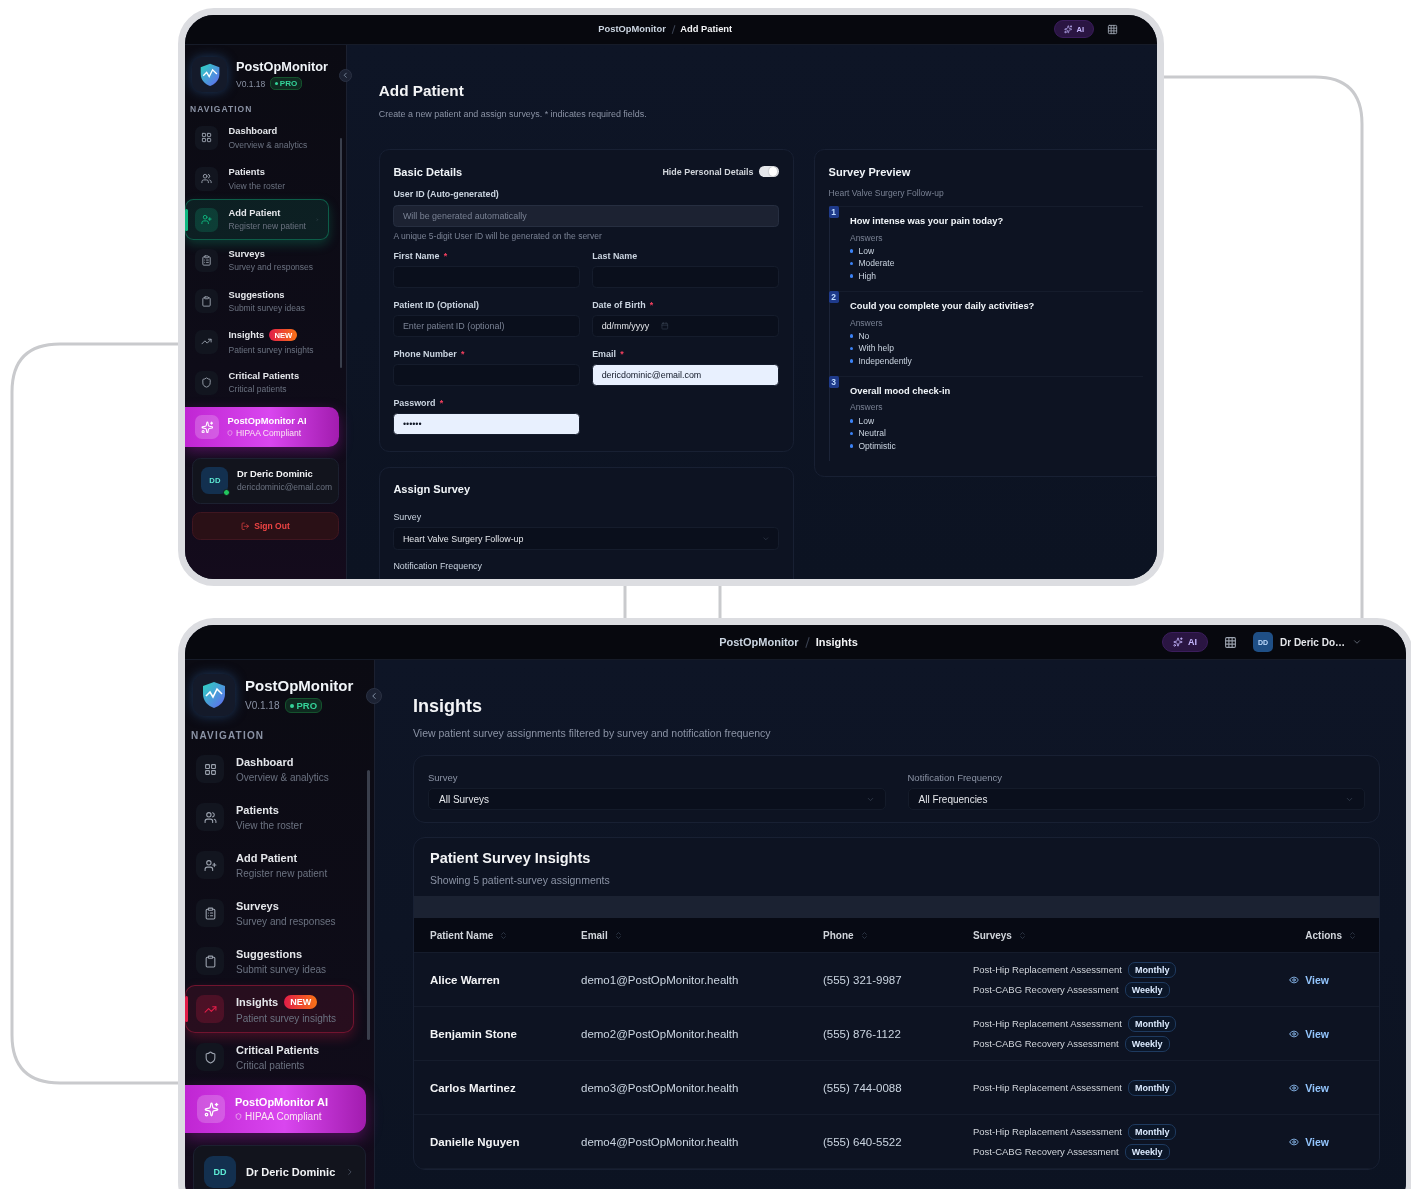  I want to click on answer-option: Moderate, so click(876, 263).